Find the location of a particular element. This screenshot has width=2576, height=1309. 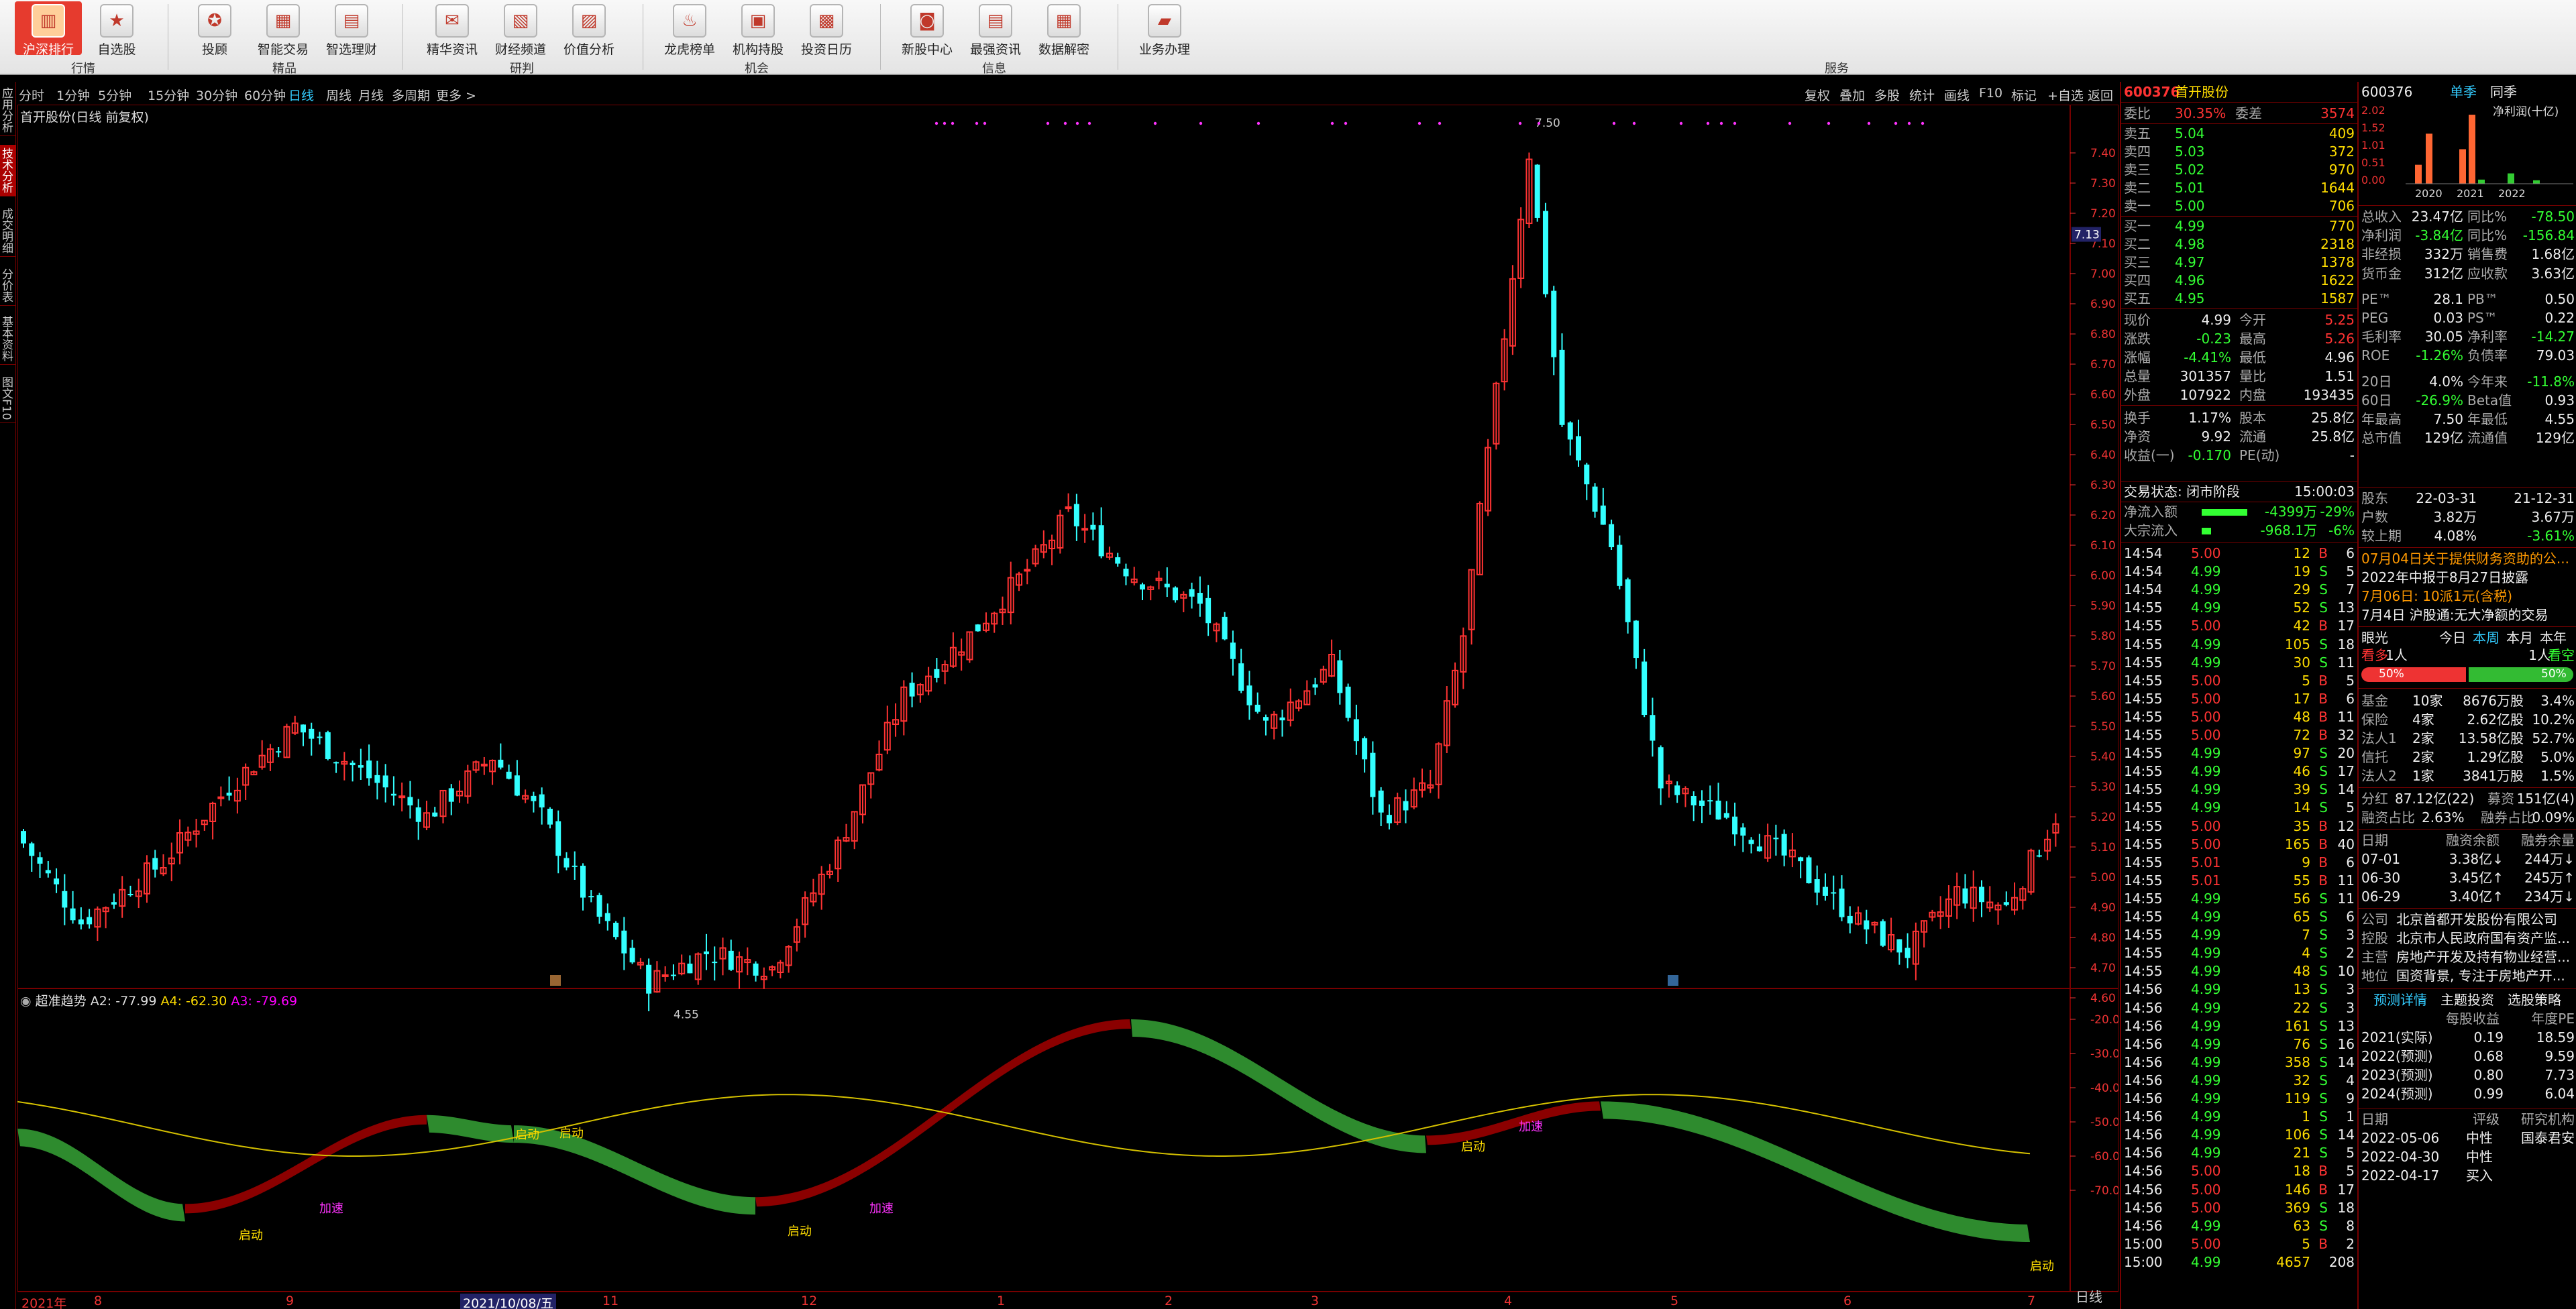

toolbar-institution-button: ▣ 机构持股 is located at coordinates (758, 29).